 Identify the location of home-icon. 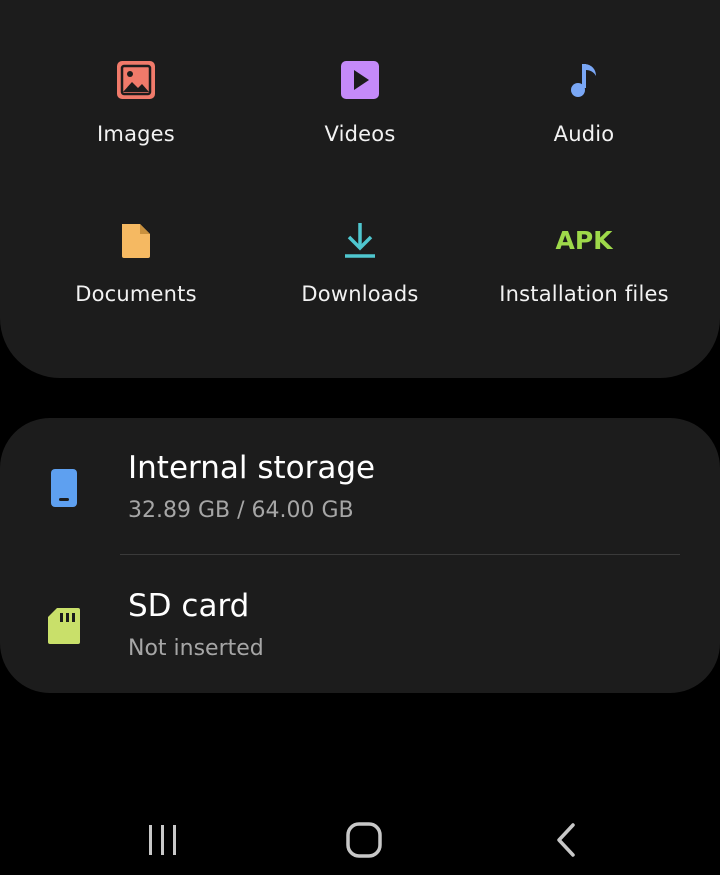
(364, 840).